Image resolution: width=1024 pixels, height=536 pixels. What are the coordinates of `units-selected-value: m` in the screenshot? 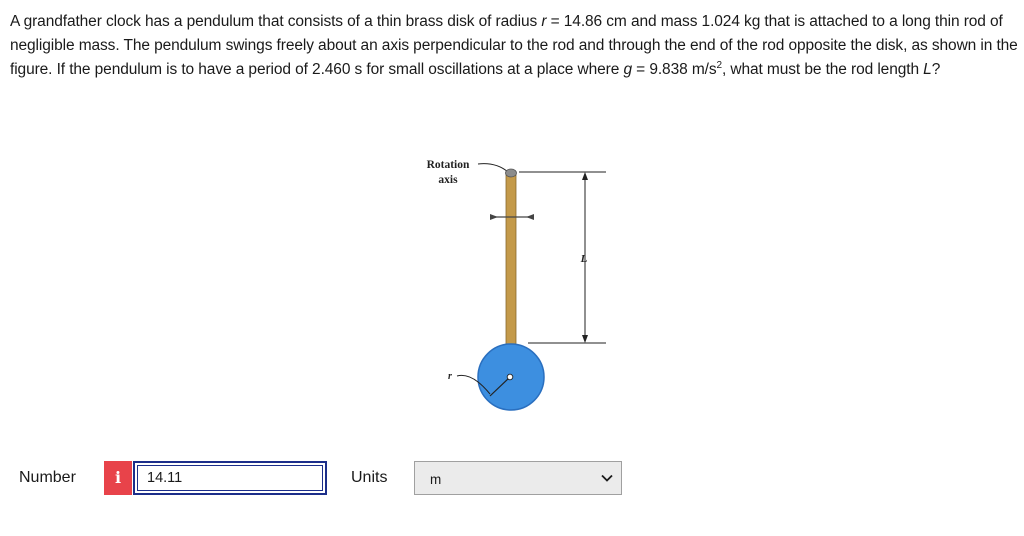 It's located at (436, 479).